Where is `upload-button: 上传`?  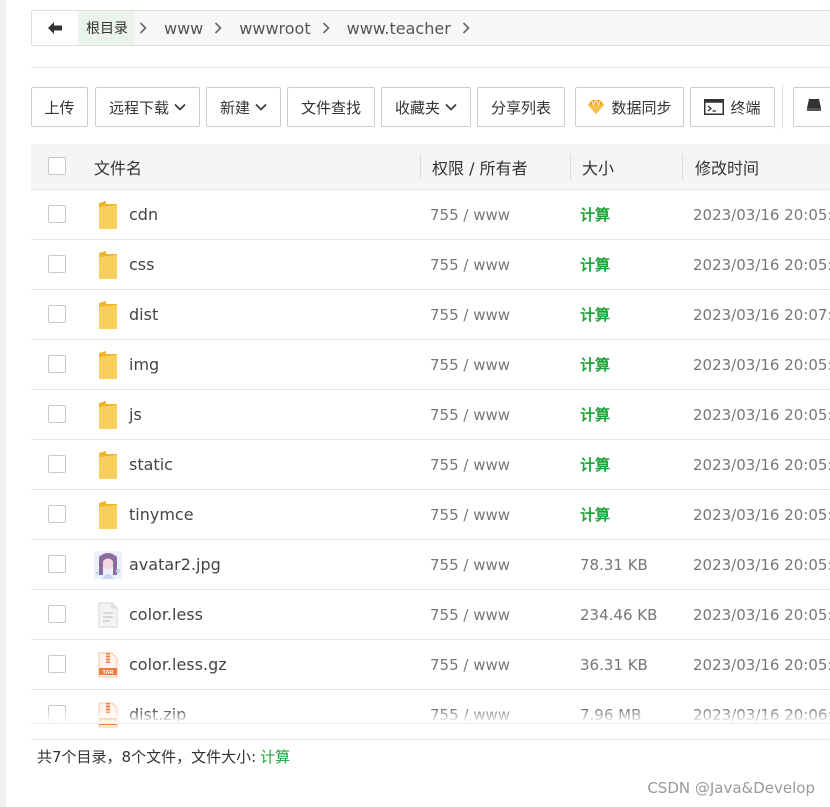
upload-button: 上传 is located at coordinates (59, 107).